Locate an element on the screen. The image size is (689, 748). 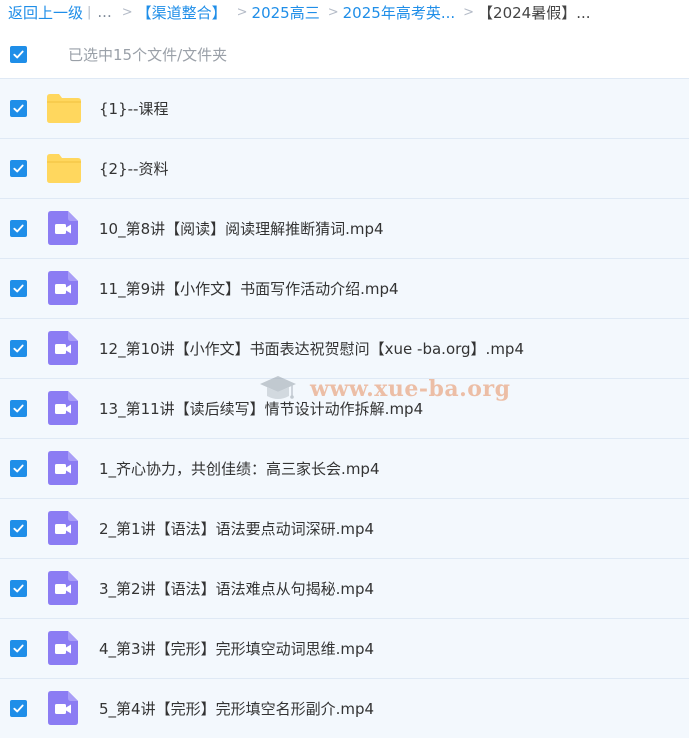
file-name: 13_第11讲【读后续写】情节设计动作拆解.mp4 is located at coordinates (261, 408).